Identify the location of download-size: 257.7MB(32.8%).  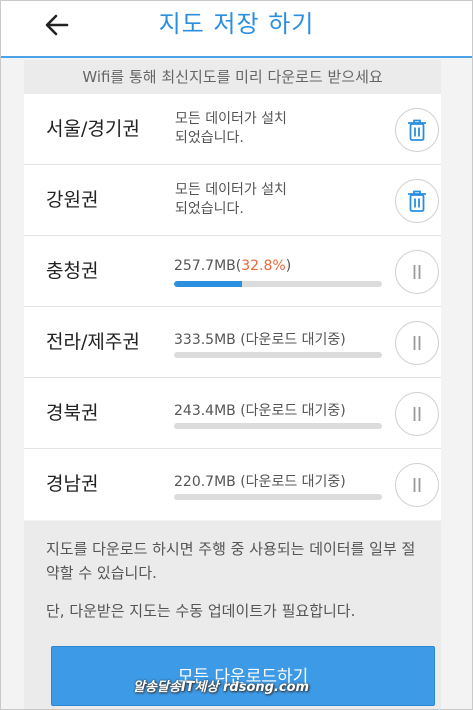
(233, 266).